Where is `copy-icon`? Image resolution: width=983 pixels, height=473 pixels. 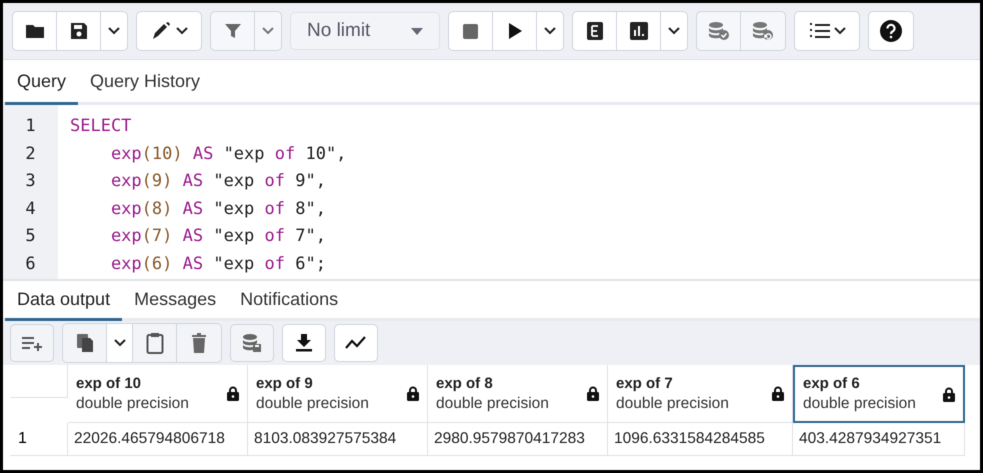 copy-icon is located at coordinates (85, 343).